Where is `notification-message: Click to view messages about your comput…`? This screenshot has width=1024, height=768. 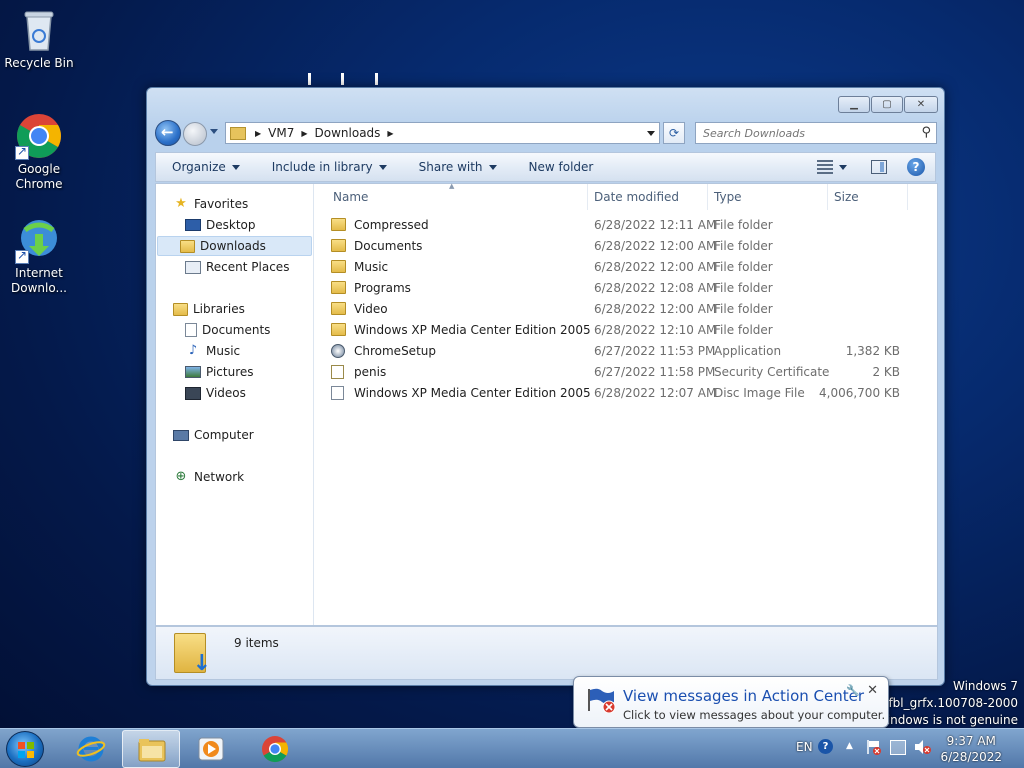
notification-message: Click to view messages about your comput… is located at coordinates (754, 715).